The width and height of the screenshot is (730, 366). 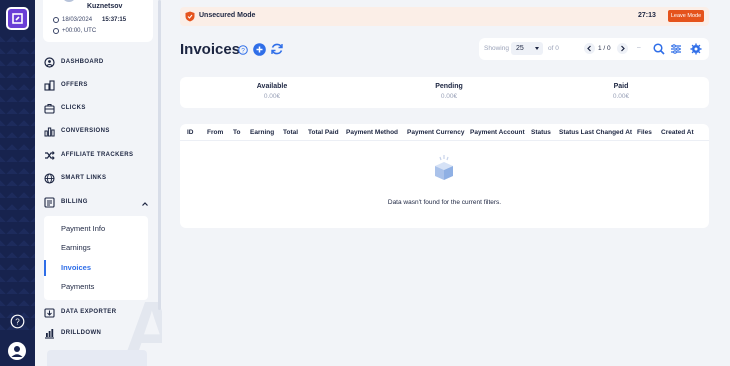 I want to click on help-circle-icon: ?, so click(x=243, y=50).